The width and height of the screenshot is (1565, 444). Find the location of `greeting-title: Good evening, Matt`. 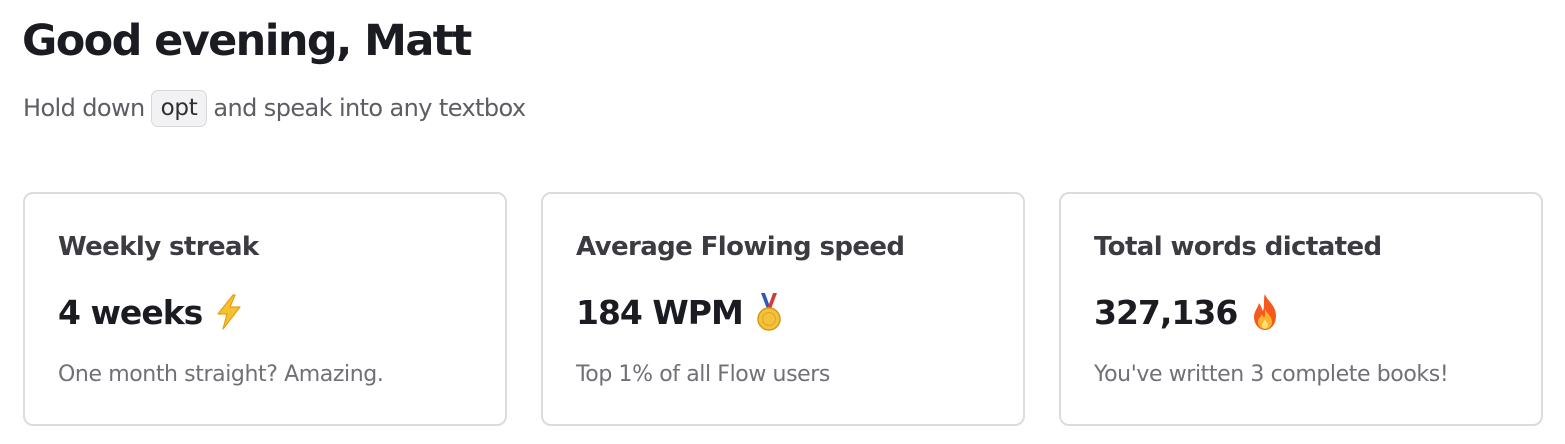

greeting-title: Good evening, Matt is located at coordinates (247, 41).